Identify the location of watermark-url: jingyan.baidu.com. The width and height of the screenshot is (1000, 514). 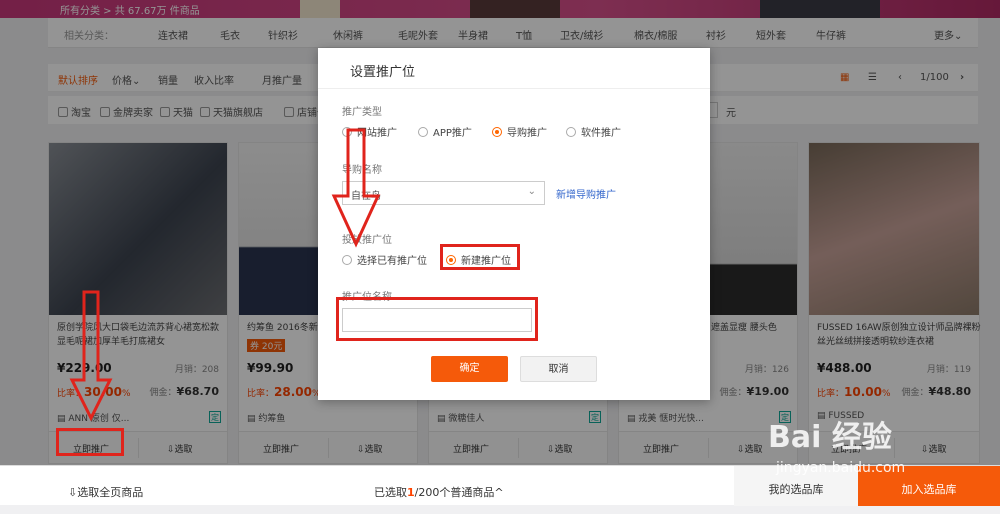
(841, 468).